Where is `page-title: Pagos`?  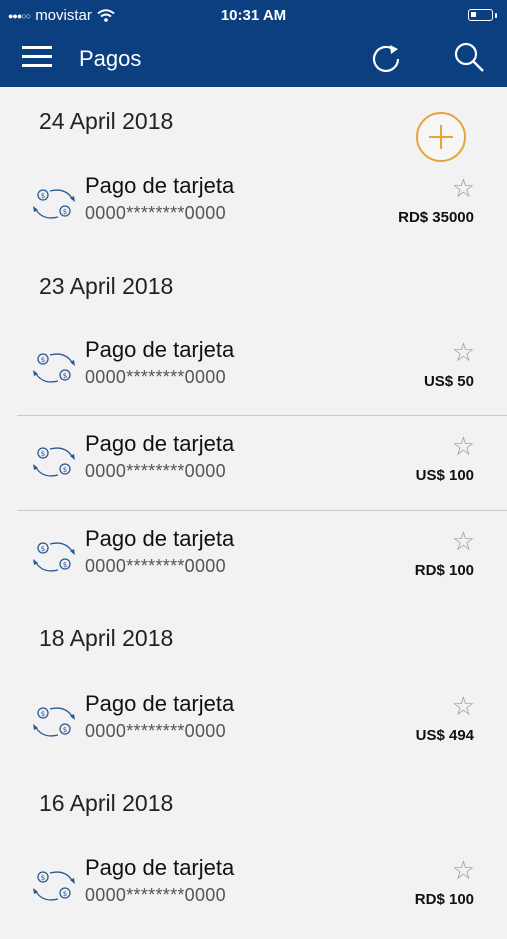 page-title: Pagos is located at coordinates (110, 58).